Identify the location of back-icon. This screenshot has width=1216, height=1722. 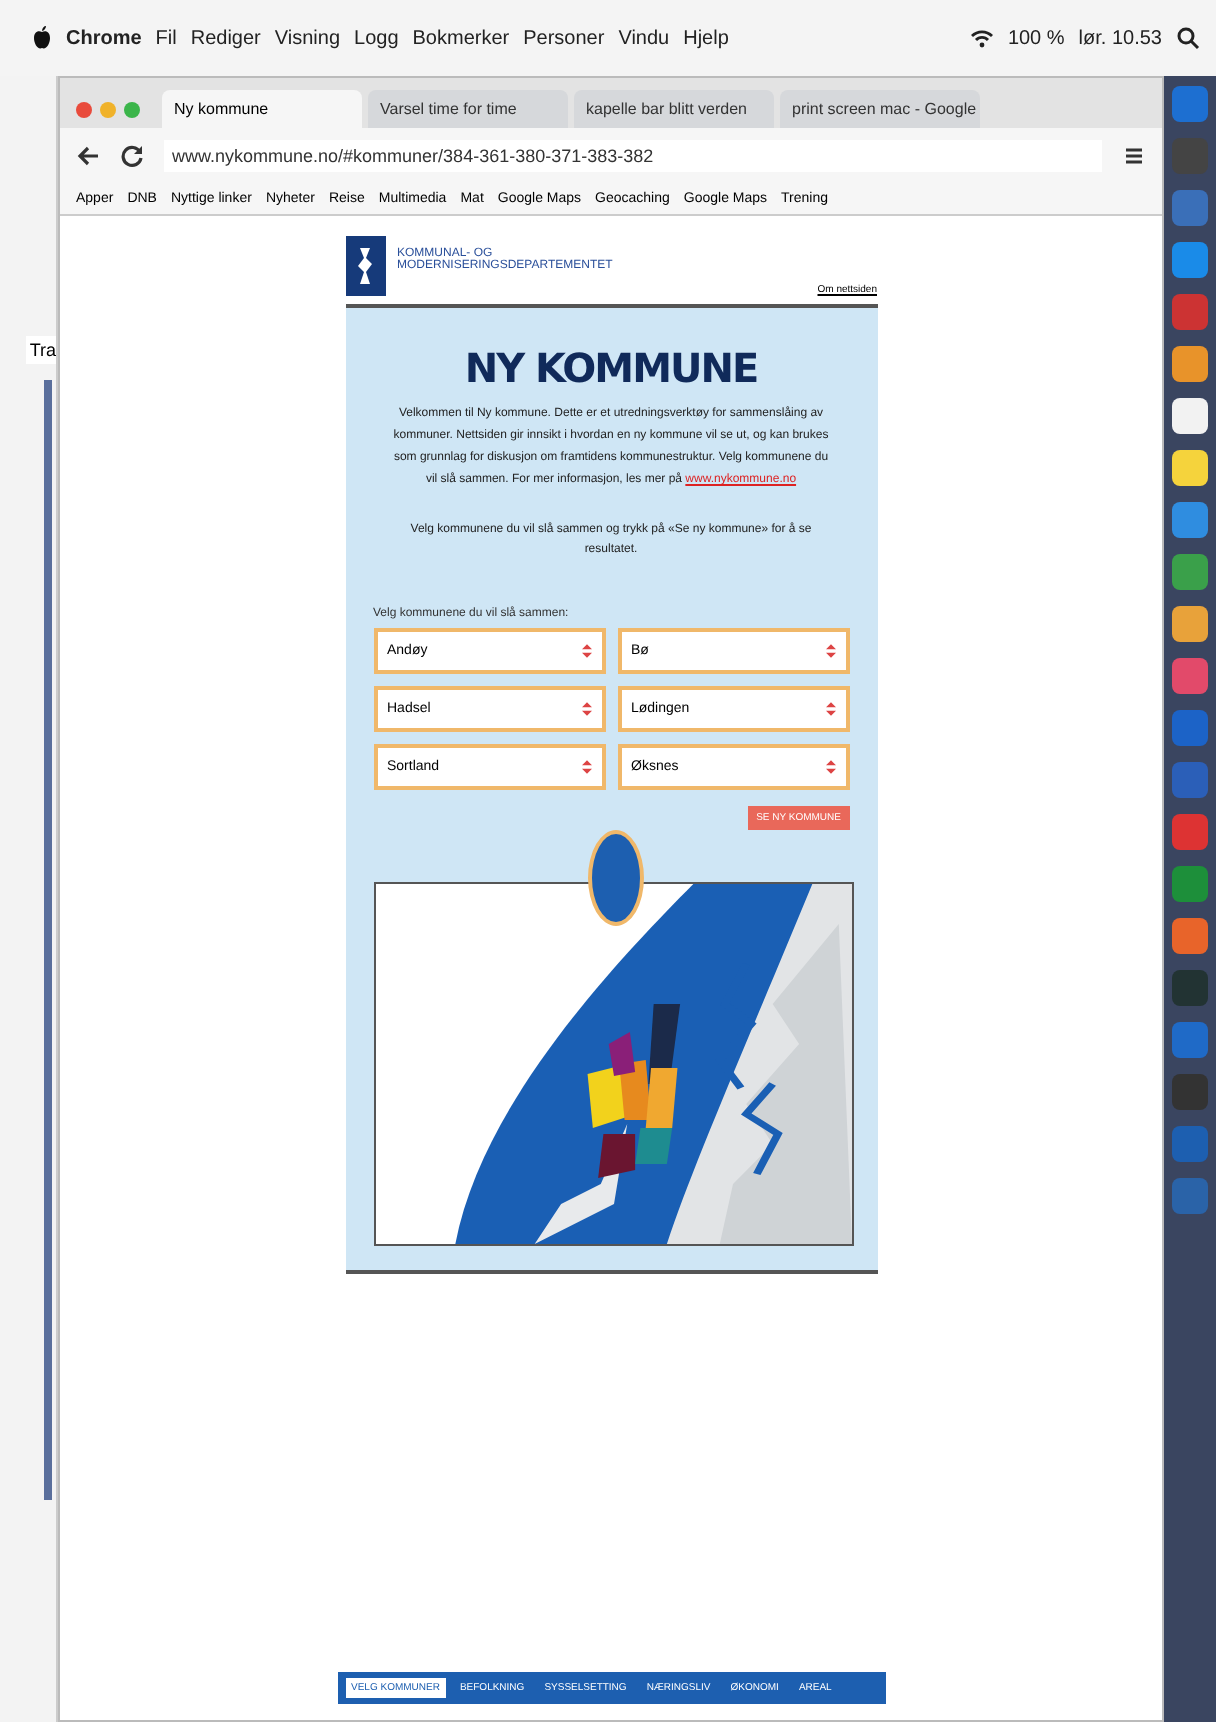
(88, 156).